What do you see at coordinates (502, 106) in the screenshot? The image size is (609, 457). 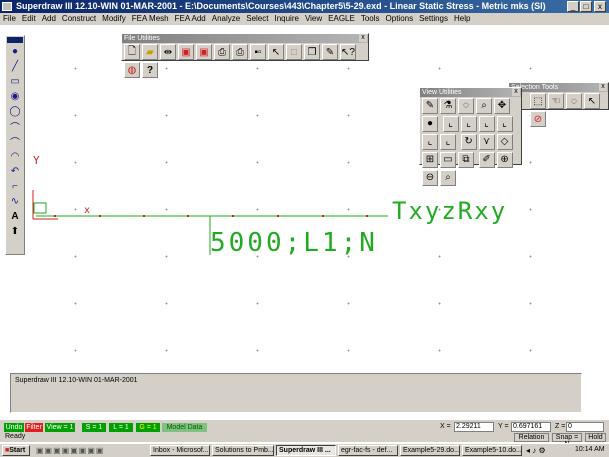 I see `pan-icon: ✥` at bounding box center [502, 106].